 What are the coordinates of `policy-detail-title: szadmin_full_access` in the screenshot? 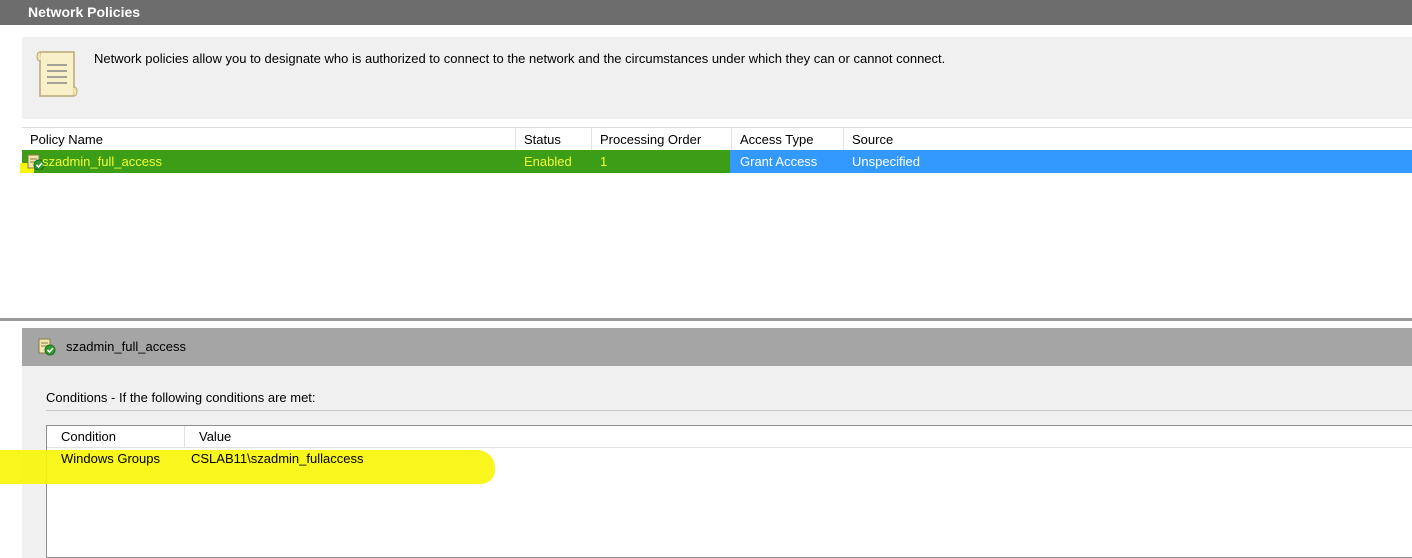 It's located at (126, 346).